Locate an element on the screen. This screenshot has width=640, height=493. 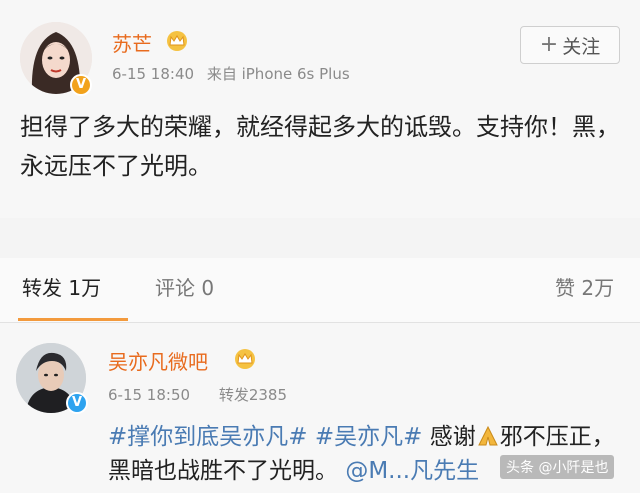
plus-icon: + is located at coordinates (549, 44).